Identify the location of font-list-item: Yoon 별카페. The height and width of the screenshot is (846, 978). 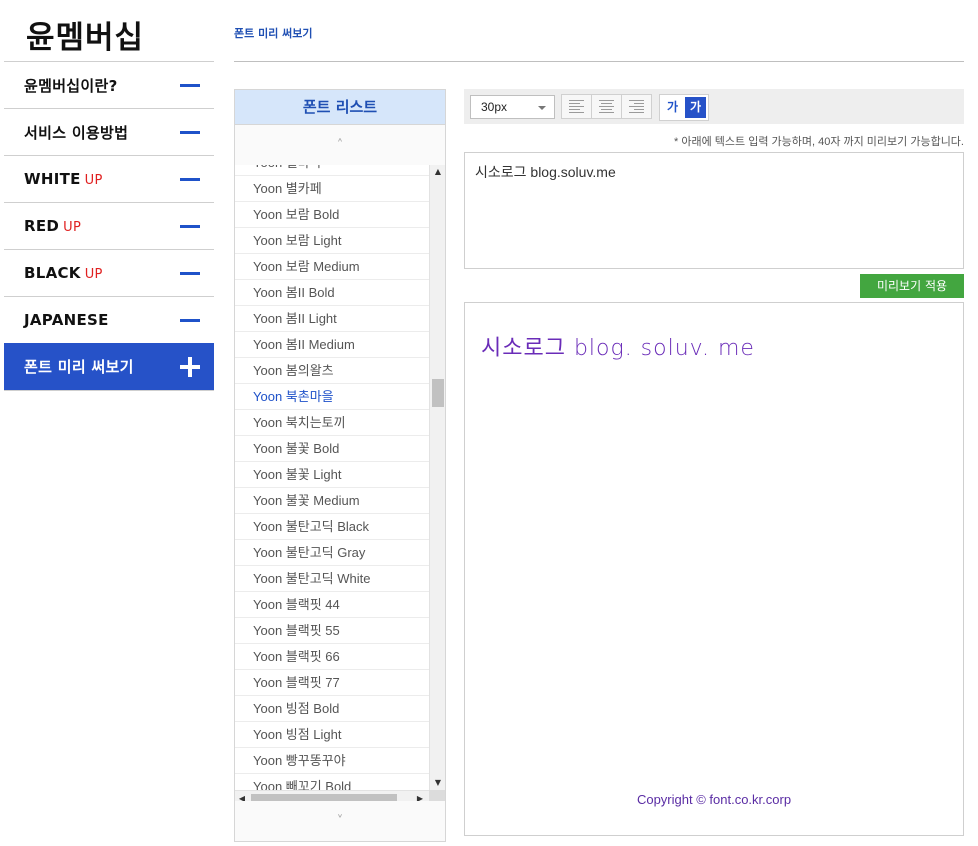
(332, 189).